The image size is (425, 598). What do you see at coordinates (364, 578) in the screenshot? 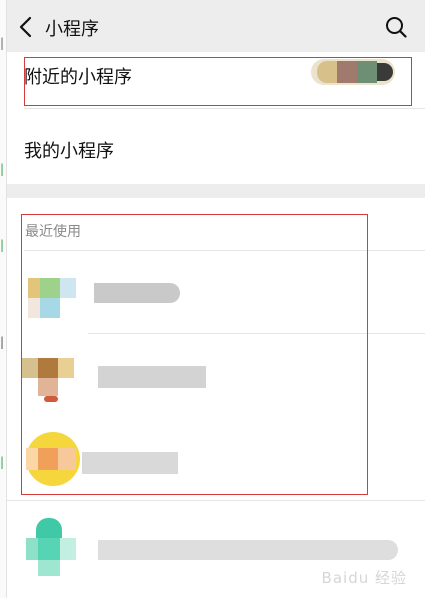
I see `watermark: Baidu 经验` at bounding box center [364, 578].